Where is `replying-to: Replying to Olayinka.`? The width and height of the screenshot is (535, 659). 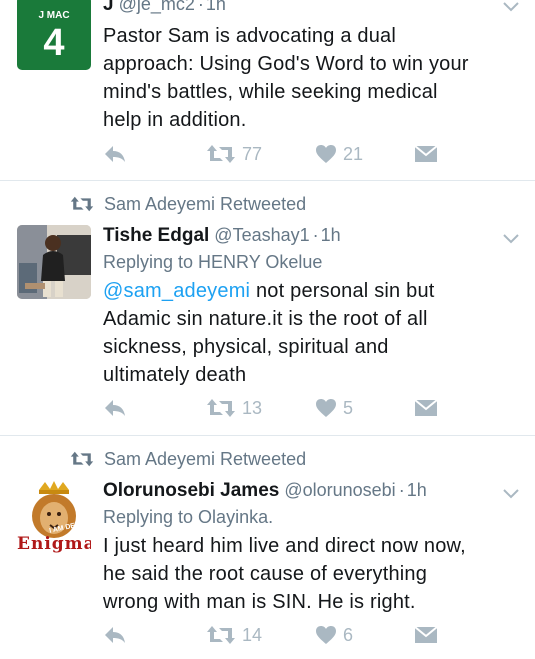 replying-to: Replying to Olayinka. is located at coordinates (188, 517).